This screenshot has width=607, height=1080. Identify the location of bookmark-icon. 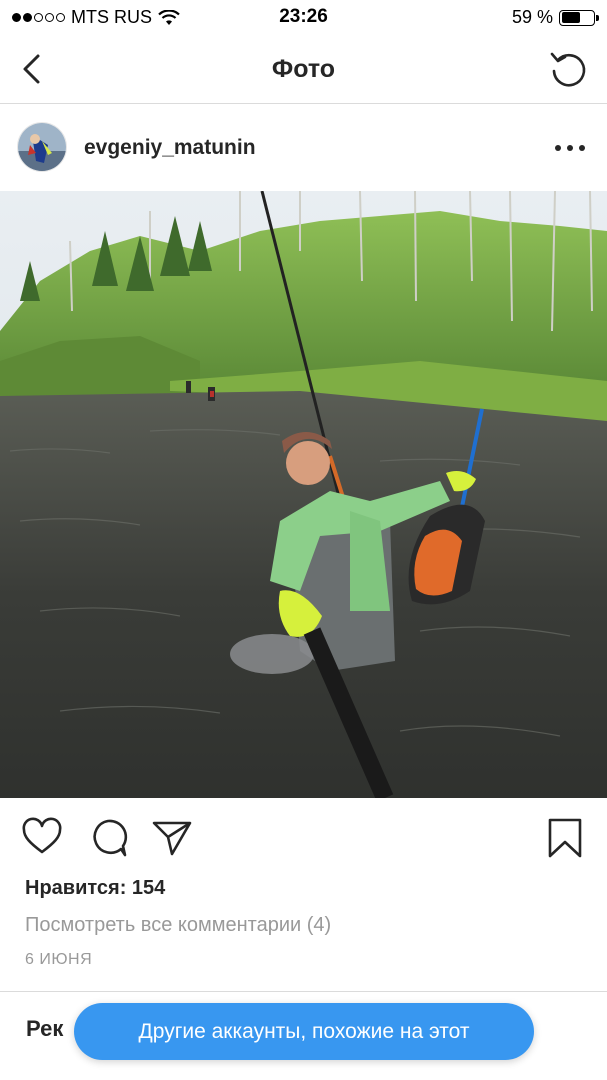
(565, 838).